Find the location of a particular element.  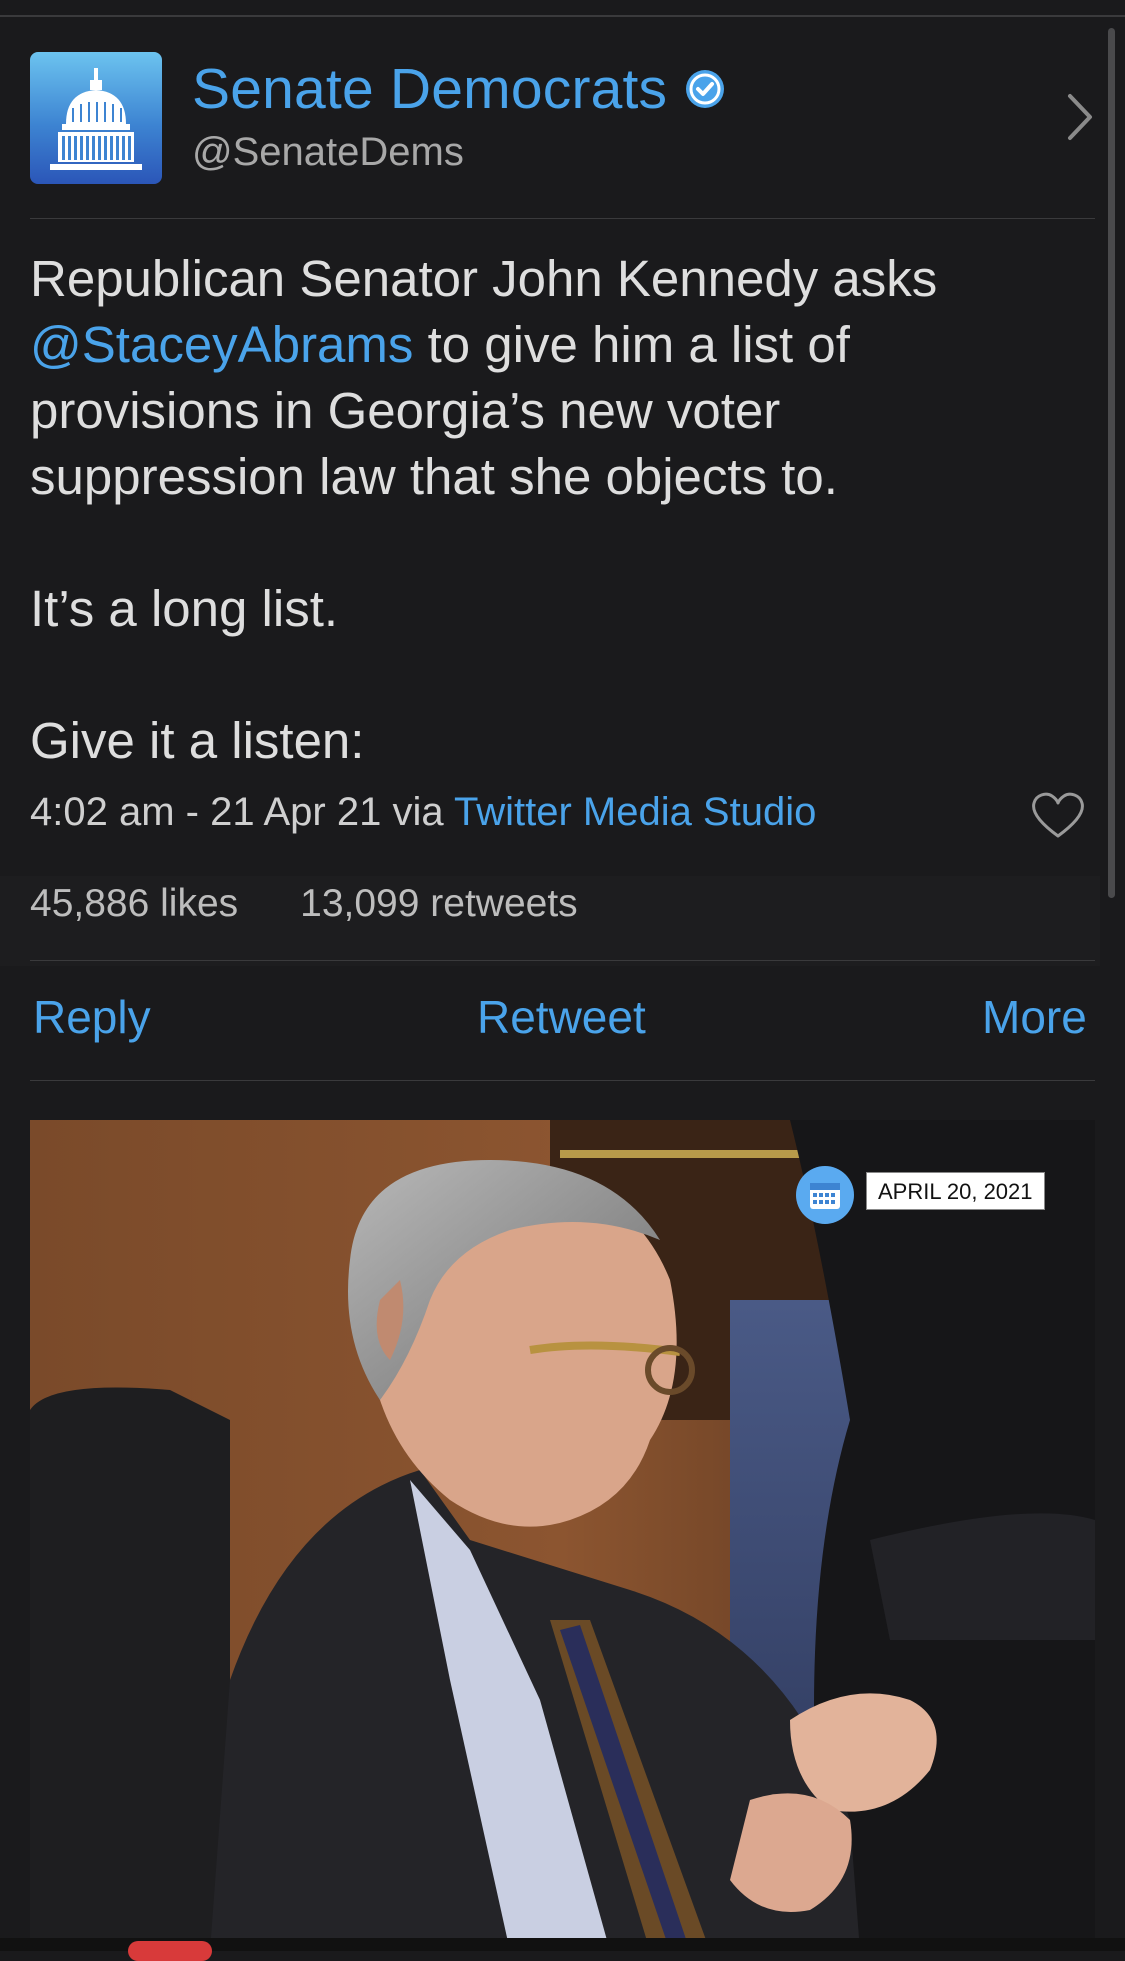

avatar is located at coordinates (96, 118).